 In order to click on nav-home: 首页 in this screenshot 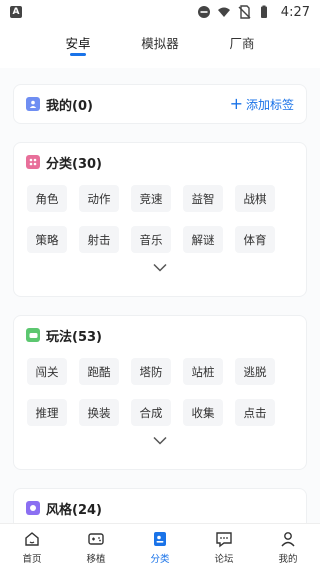, I will do `click(32, 546)`.